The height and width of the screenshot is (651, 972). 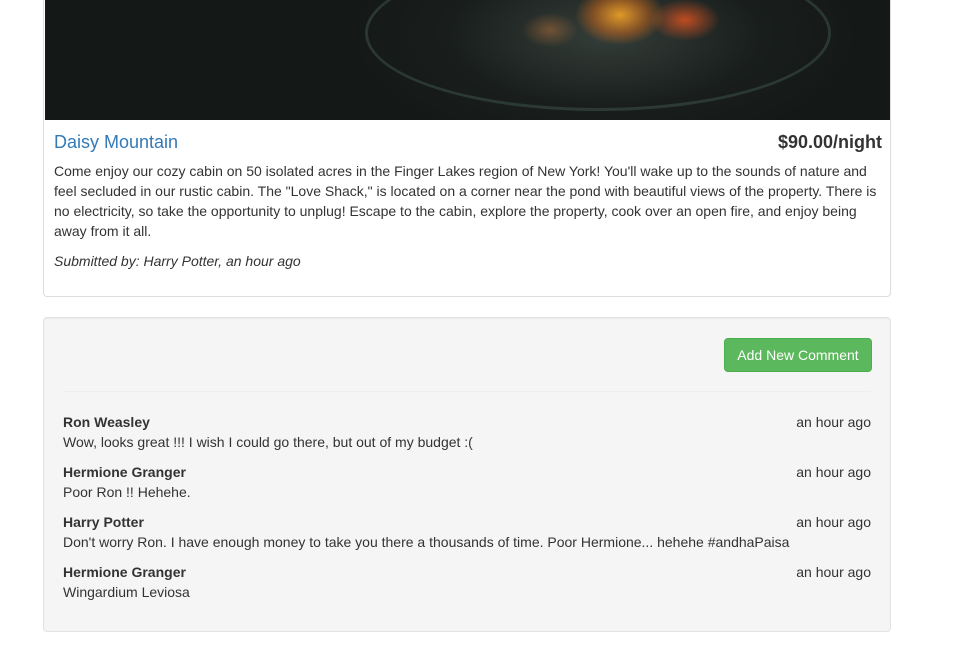 What do you see at coordinates (126, 592) in the screenshot?
I see `comment-text: Wingardium Leviosa` at bounding box center [126, 592].